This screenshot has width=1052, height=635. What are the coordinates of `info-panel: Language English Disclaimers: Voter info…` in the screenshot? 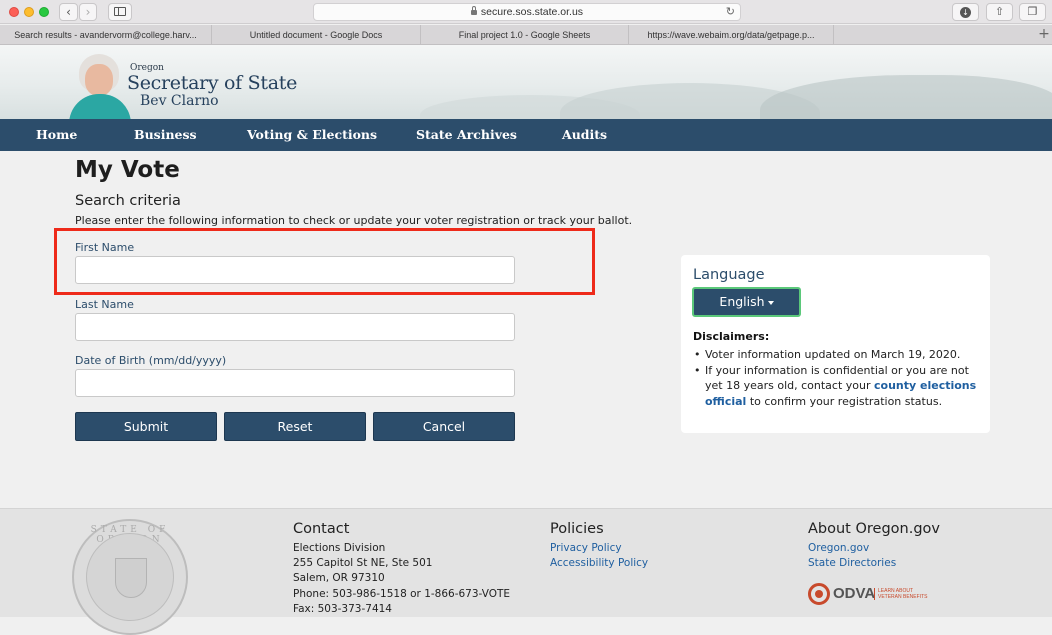 It's located at (835, 344).